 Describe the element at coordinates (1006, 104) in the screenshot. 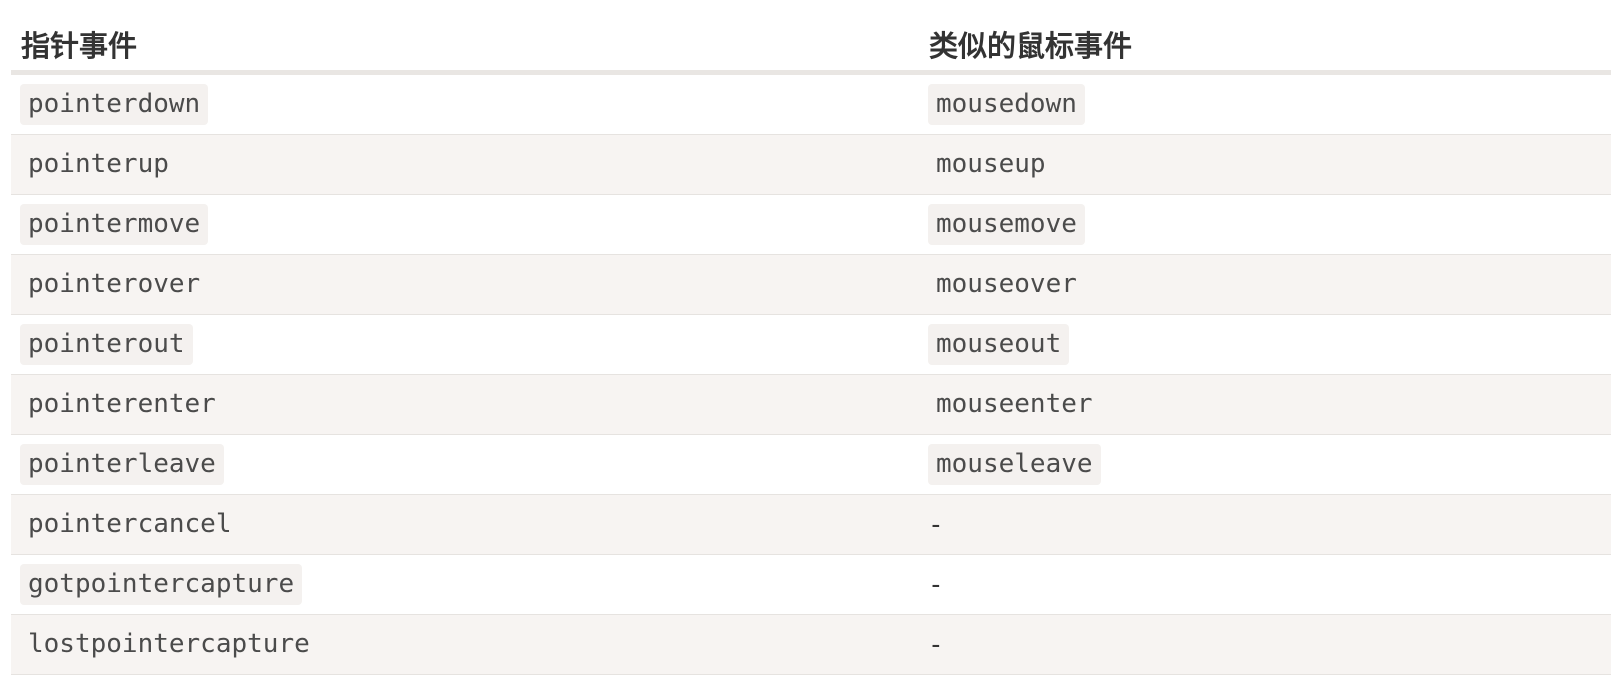

I see `mouse-event-code: mousedown` at that location.